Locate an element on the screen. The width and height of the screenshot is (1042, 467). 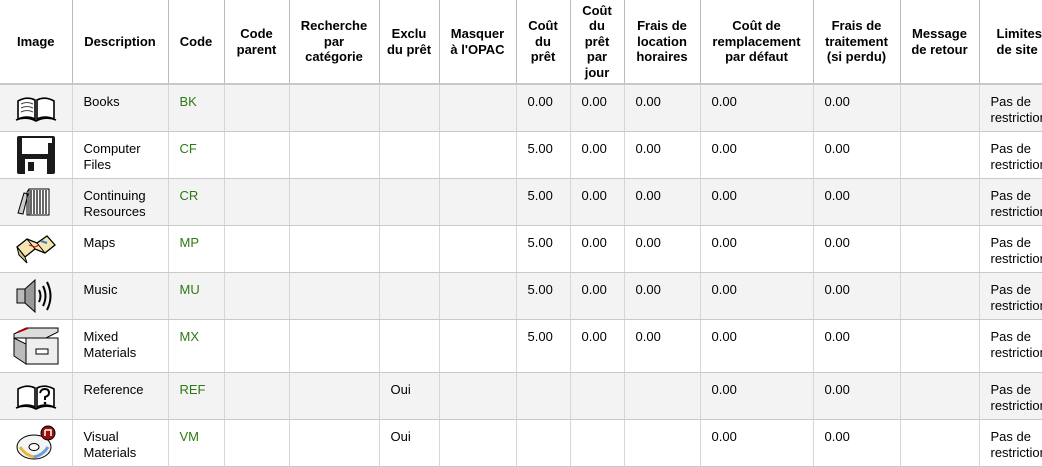
code-cell: BK is located at coordinates (196, 108).